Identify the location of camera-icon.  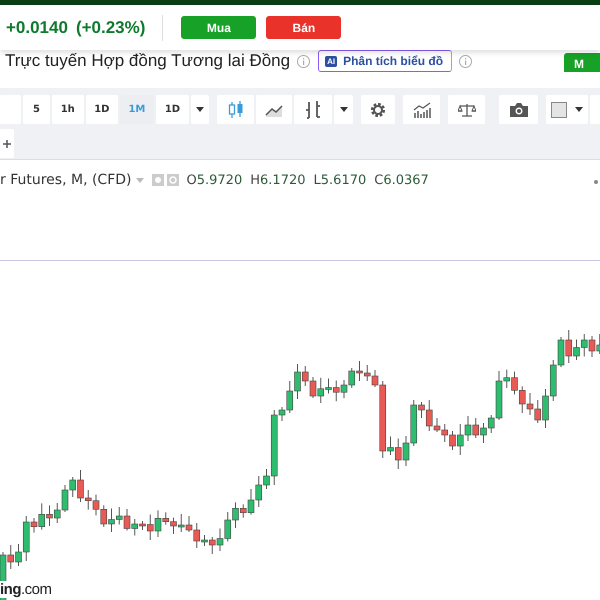
(518, 110).